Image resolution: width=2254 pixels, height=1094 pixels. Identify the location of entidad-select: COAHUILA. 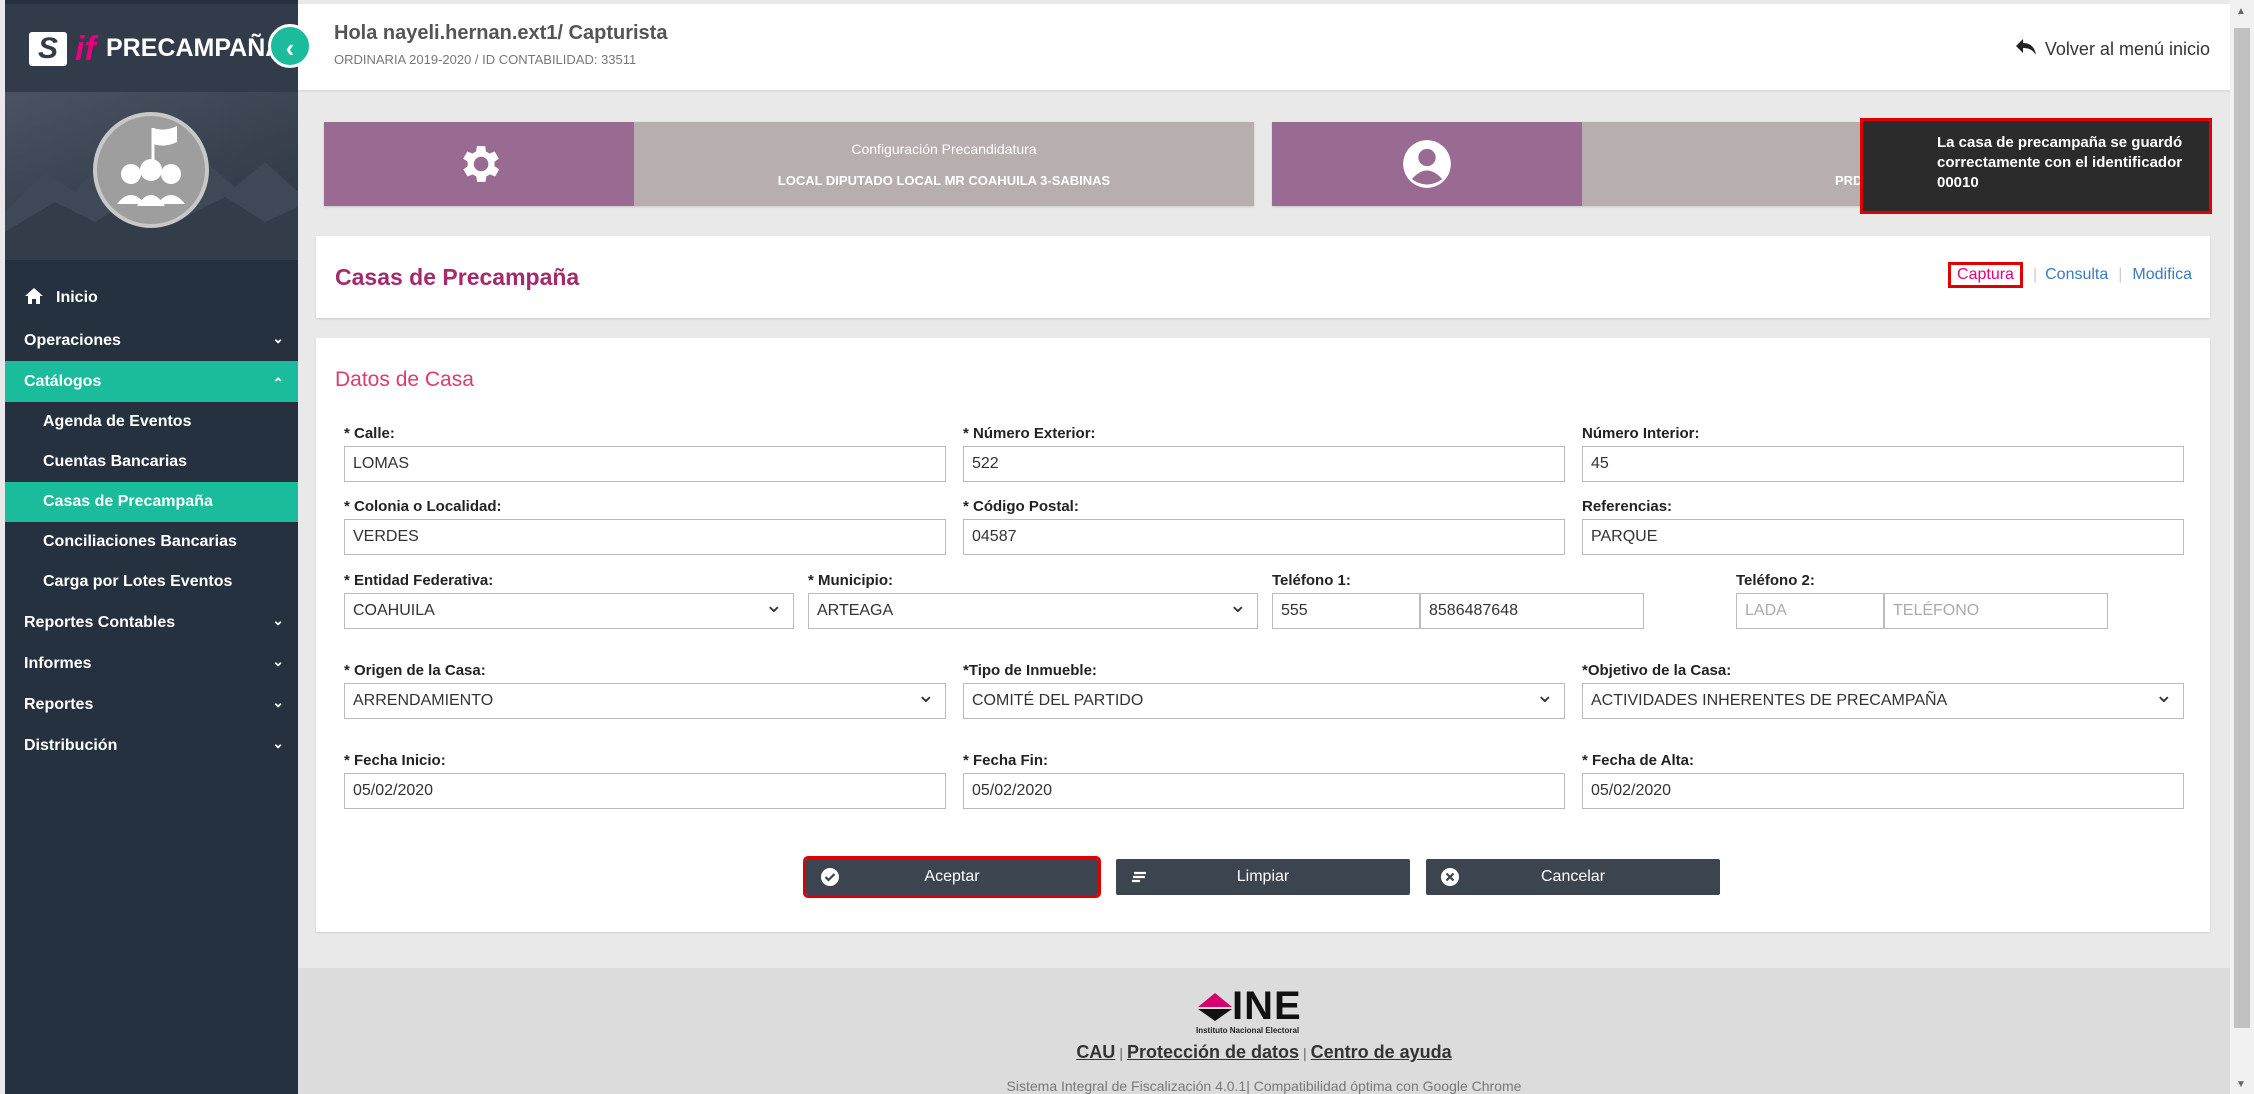
(569, 608).